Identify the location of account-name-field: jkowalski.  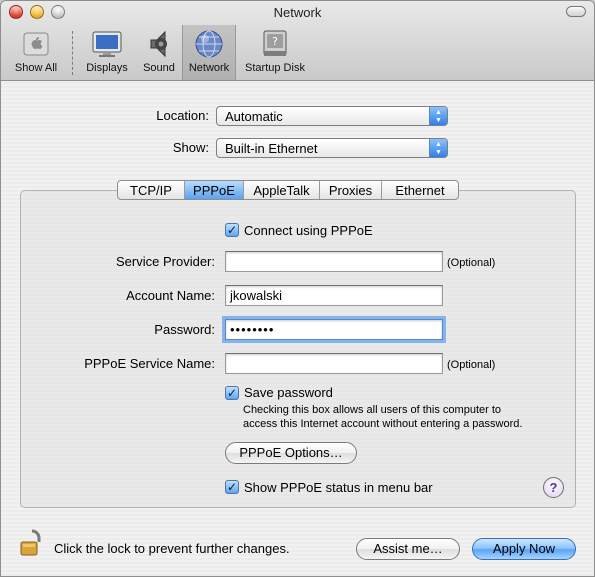
(334, 295).